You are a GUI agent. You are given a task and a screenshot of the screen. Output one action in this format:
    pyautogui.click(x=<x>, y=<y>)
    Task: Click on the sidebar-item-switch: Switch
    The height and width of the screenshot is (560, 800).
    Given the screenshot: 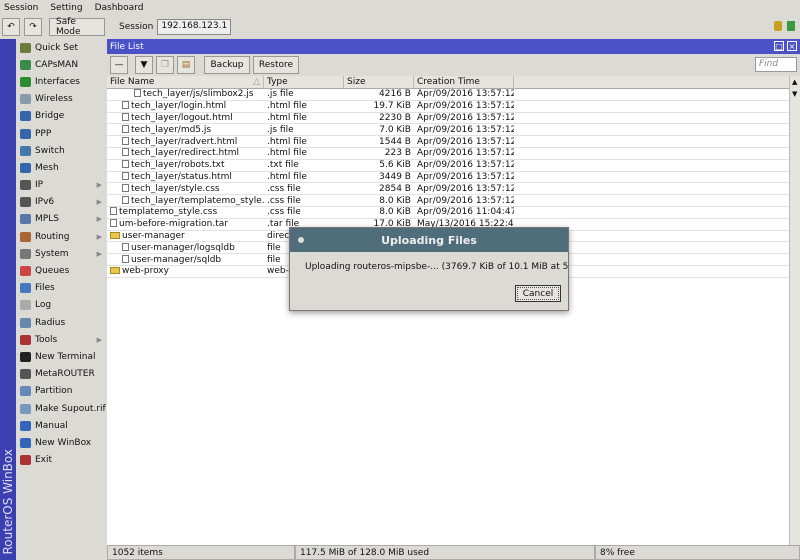 What is the action you would take?
    pyautogui.click(x=61, y=150)
    